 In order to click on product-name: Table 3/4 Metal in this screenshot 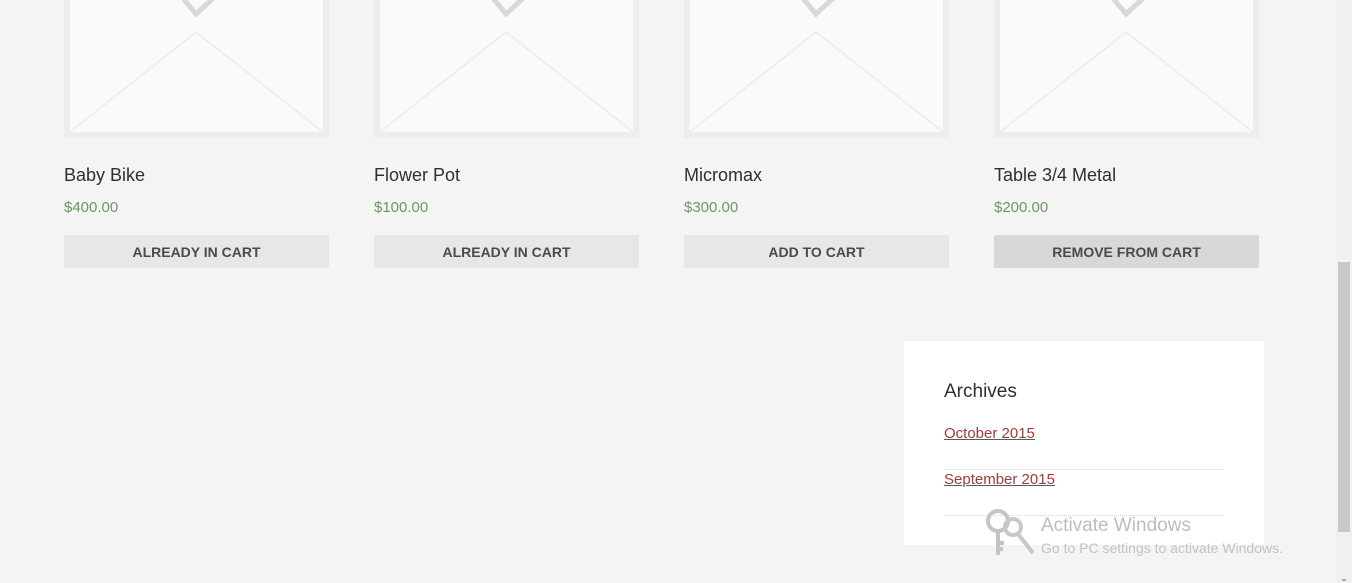, I will do `click(1055, 175)`.